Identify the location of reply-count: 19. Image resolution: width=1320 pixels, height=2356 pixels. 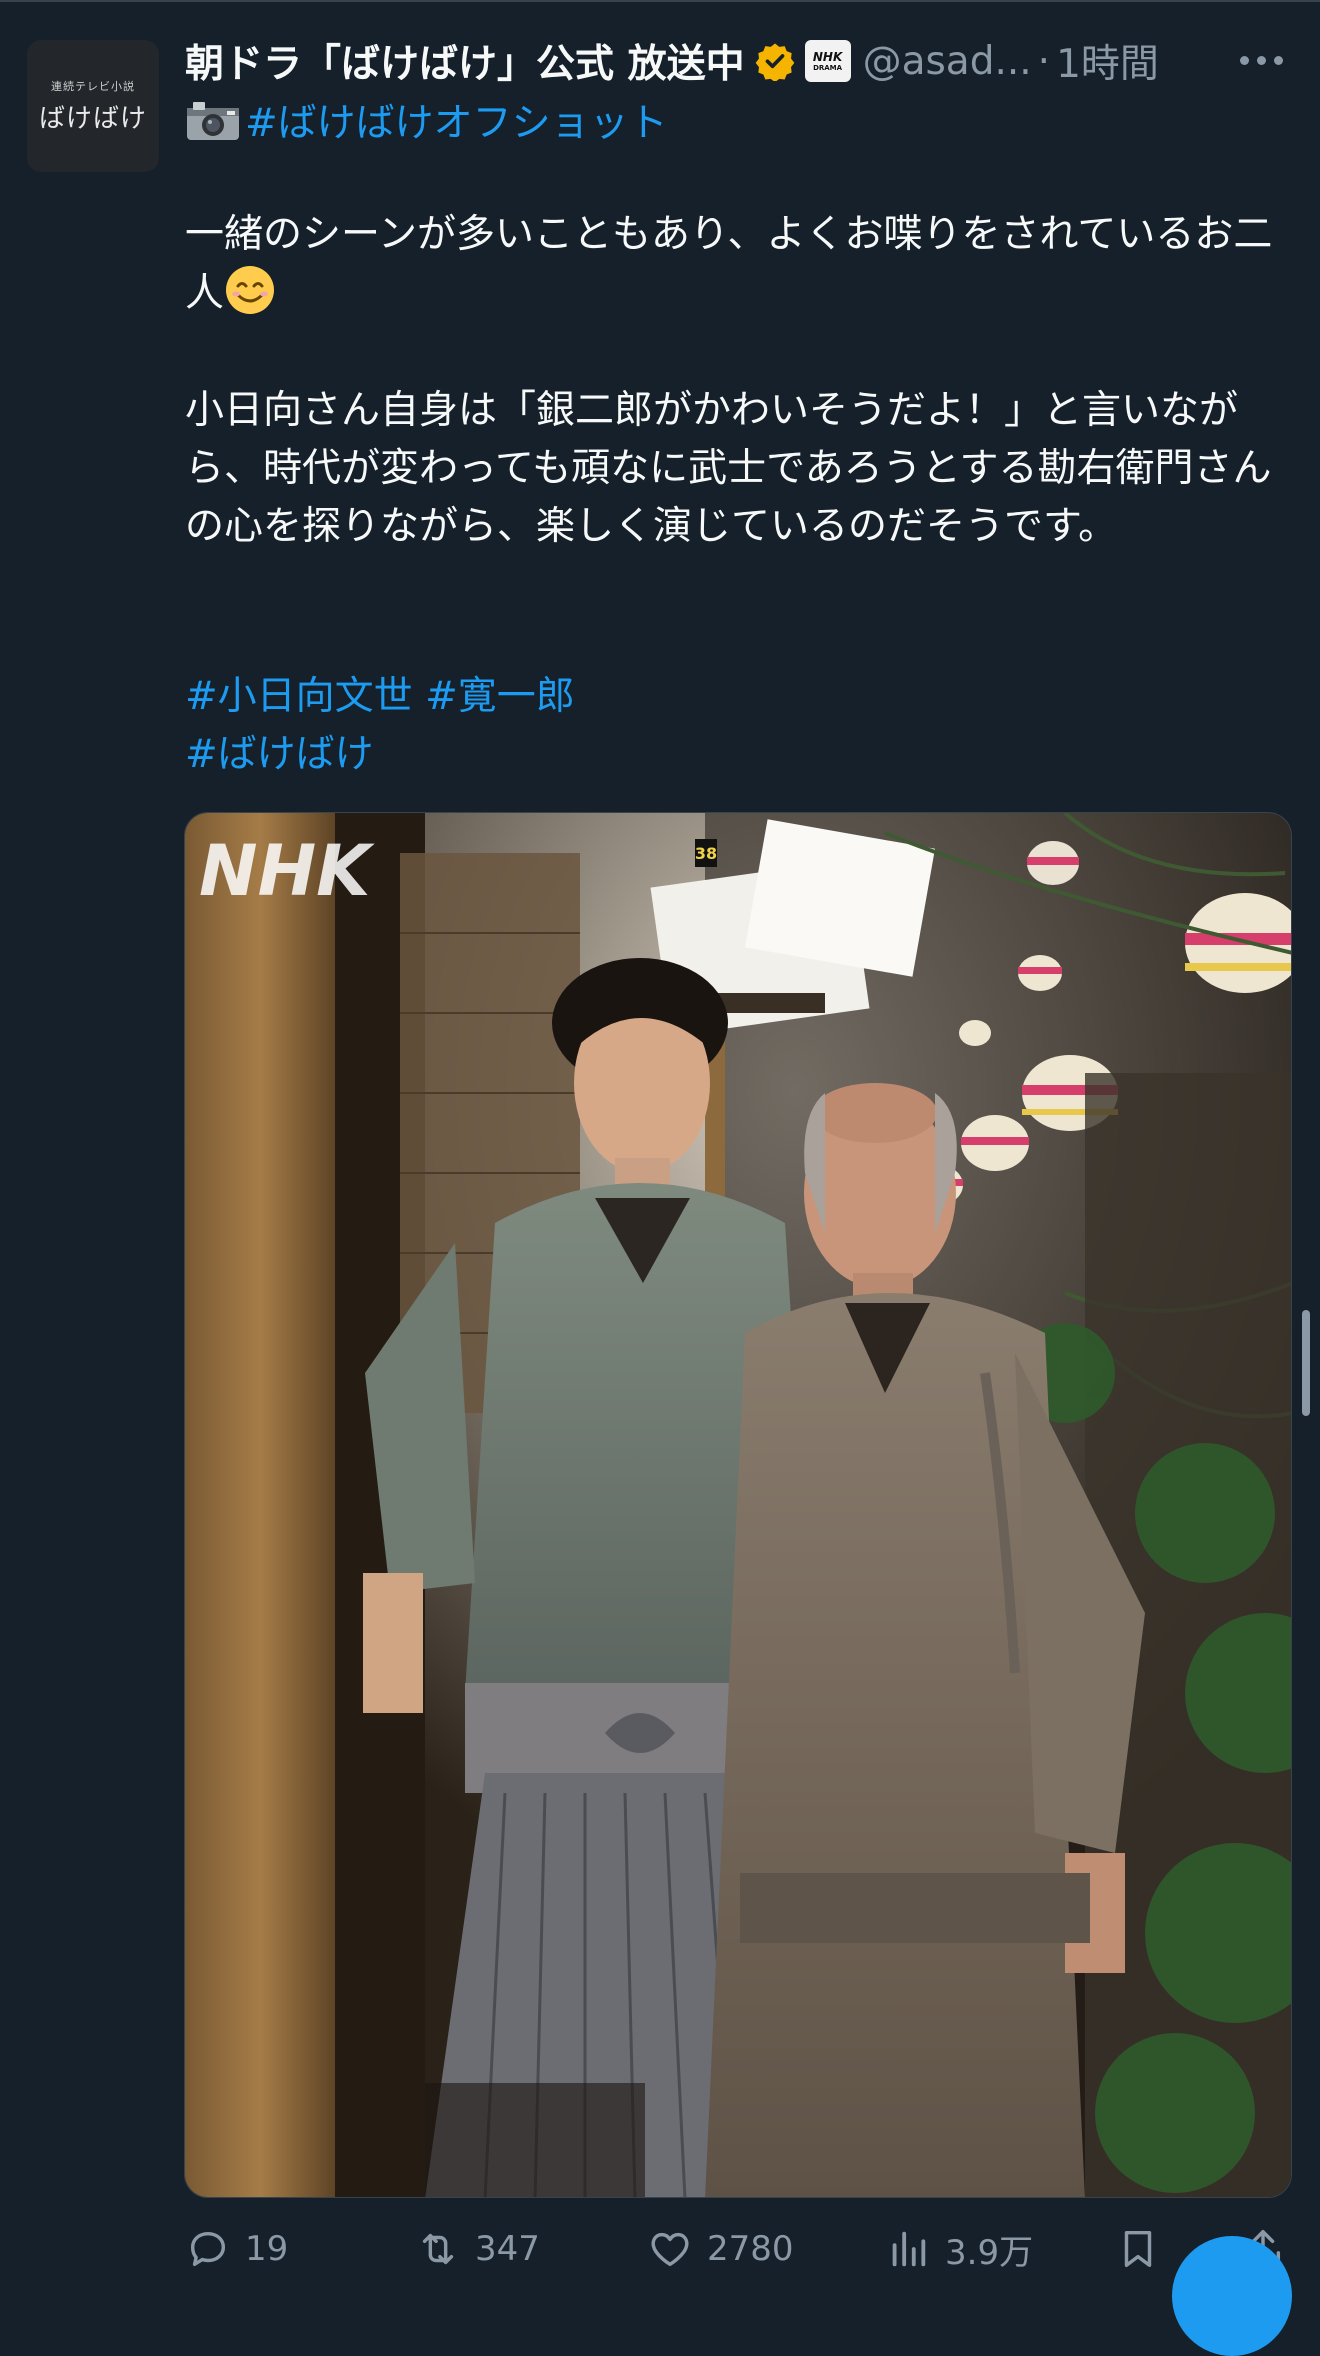
(267, 2249).